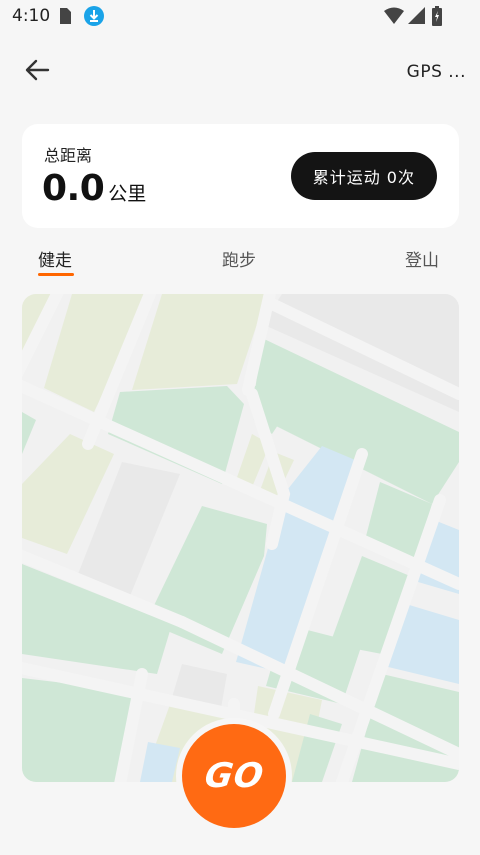 This screenshot has height=855, width=480. I want to click on distance-value-row: 0.0 公里, so click(94, 188).